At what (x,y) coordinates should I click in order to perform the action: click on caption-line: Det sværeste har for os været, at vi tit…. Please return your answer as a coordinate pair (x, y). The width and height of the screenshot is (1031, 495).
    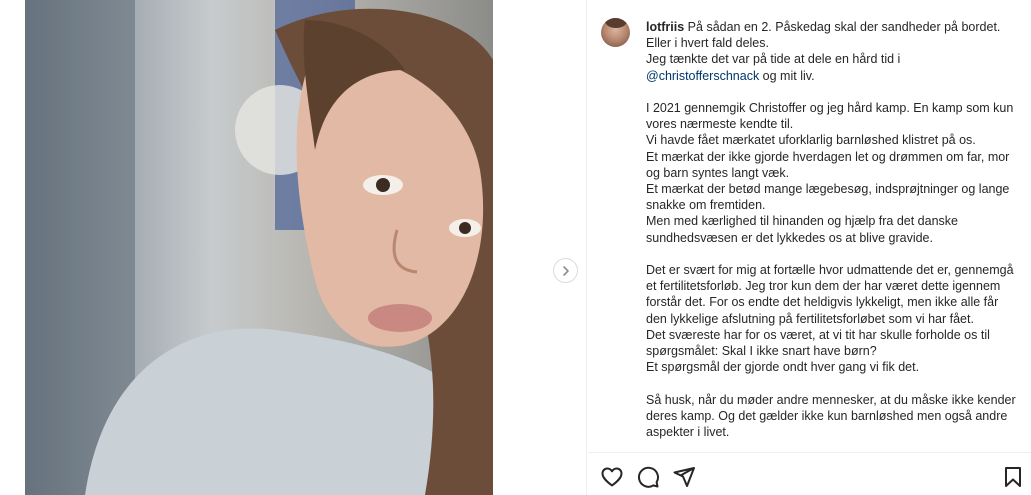
    Looking at the image, I should click on (818, 343).